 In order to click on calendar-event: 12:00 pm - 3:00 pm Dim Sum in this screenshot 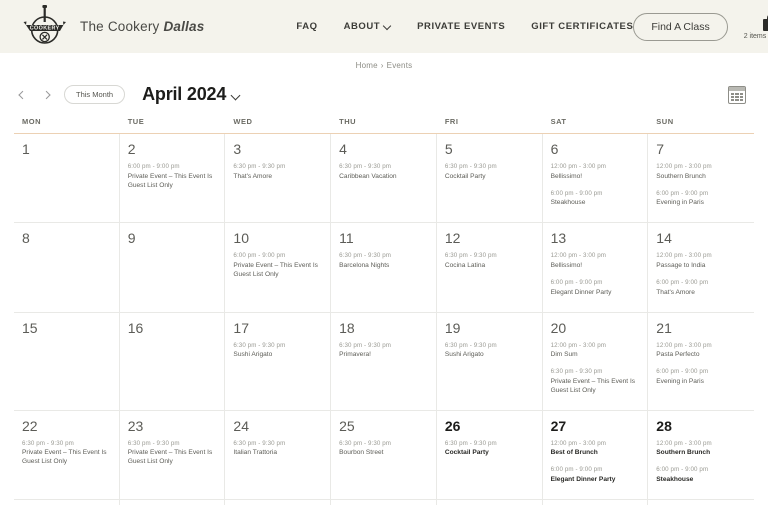, I will do `click(595, 351)`.